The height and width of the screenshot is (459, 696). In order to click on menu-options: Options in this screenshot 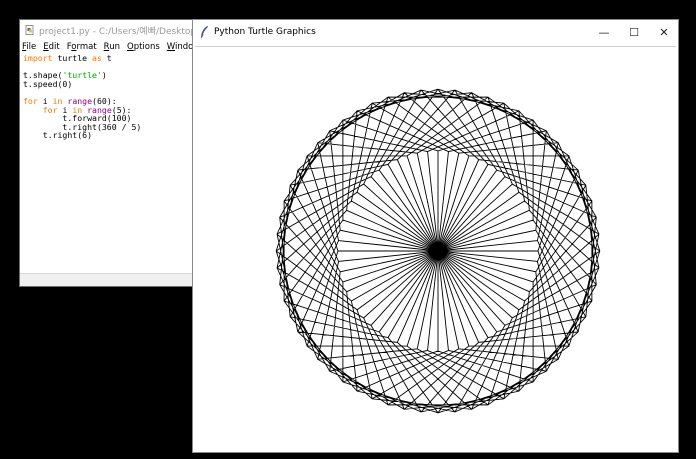, I will do `click(143, 47)`.